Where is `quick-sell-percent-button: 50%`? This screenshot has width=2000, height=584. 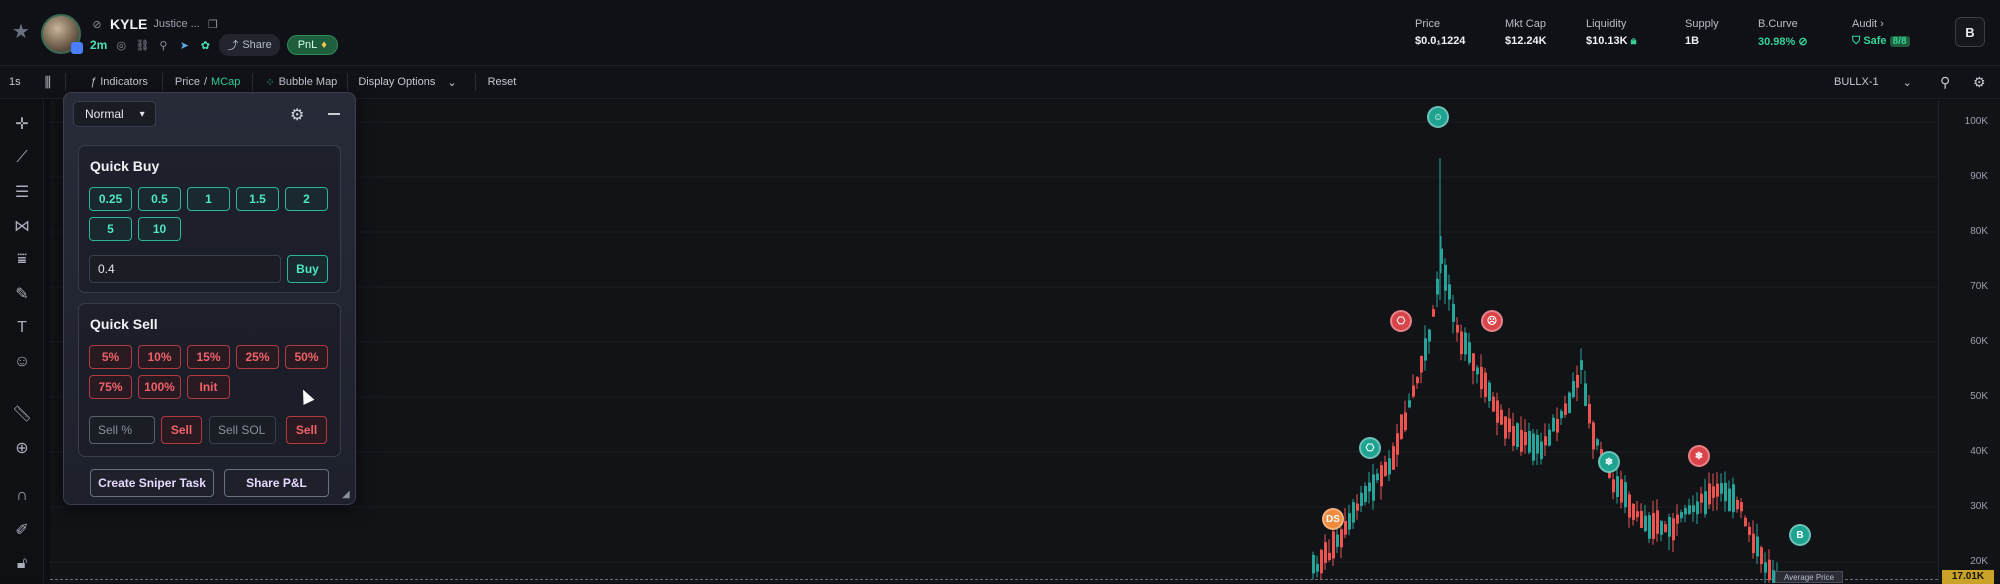 quick-sell-percent-button: 50% is located at coordinates (306, 357).